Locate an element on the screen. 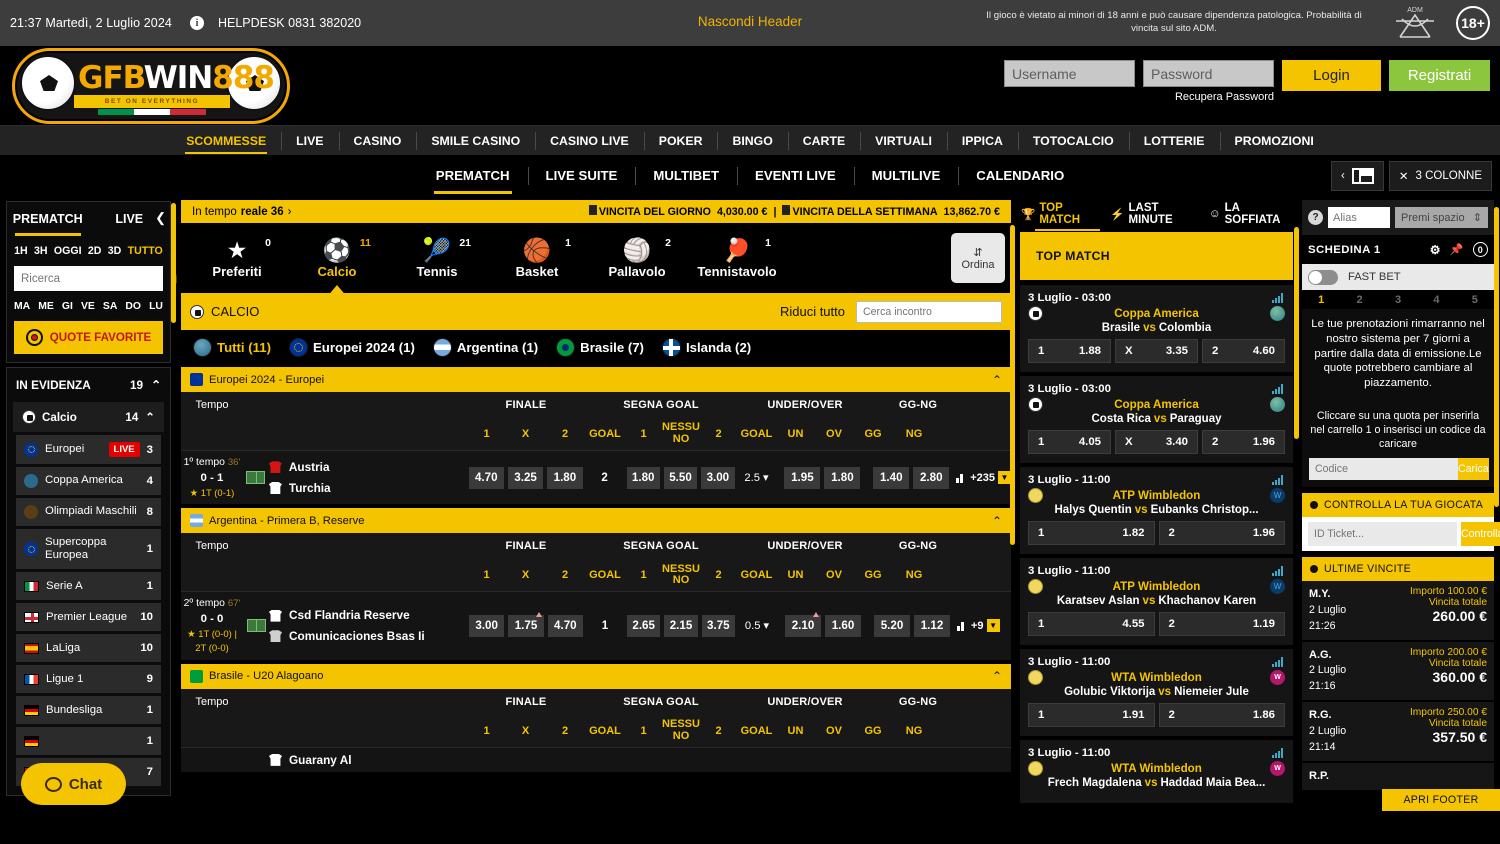 The image size is (1500, 844). ticket-id-input is located at coordinates (1382, 533).